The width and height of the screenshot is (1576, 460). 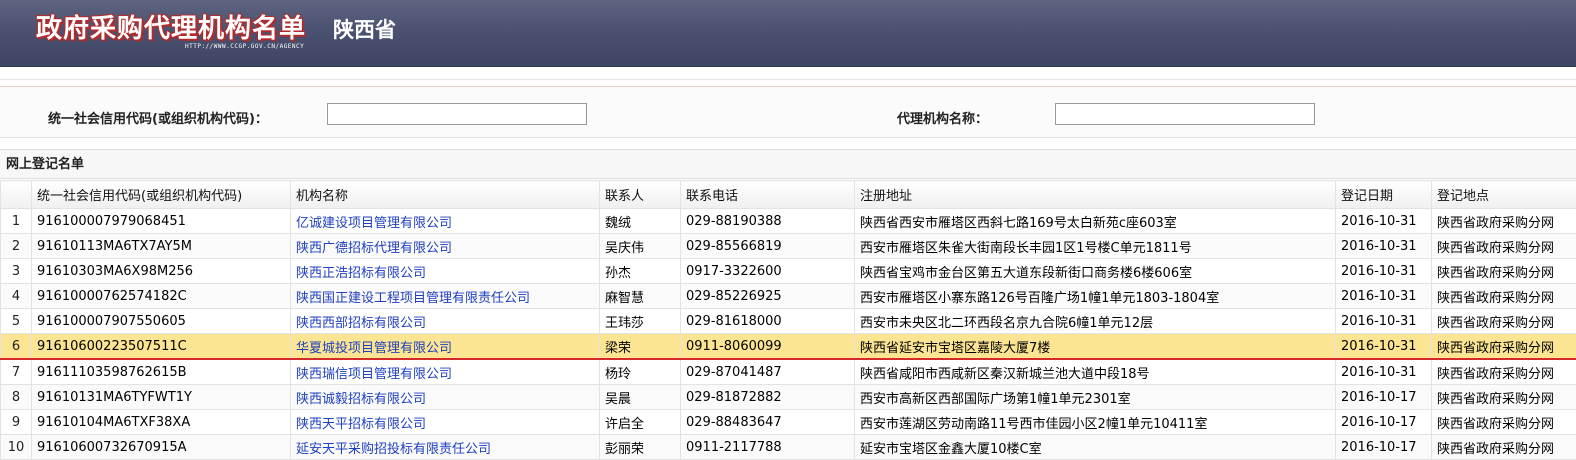 What do you see at coordinates (161, 296) in the screenshot?
I see `cell-code: 91610000762574182C` at bounding box center [161, 296].